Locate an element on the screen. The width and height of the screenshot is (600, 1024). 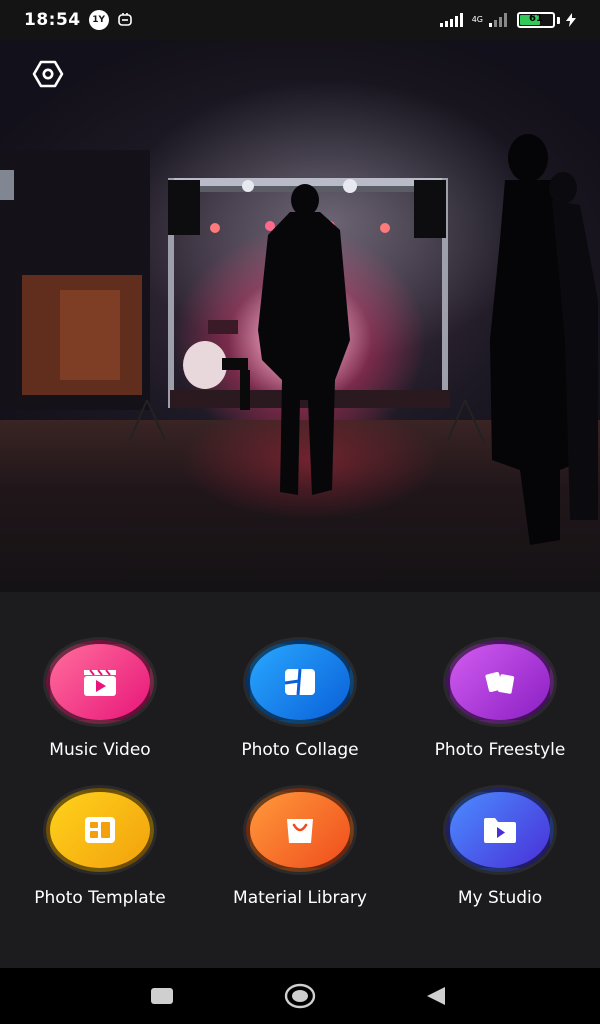
photo-freestyle-label: Photo Freestyle is located at coordinates (500, 750).